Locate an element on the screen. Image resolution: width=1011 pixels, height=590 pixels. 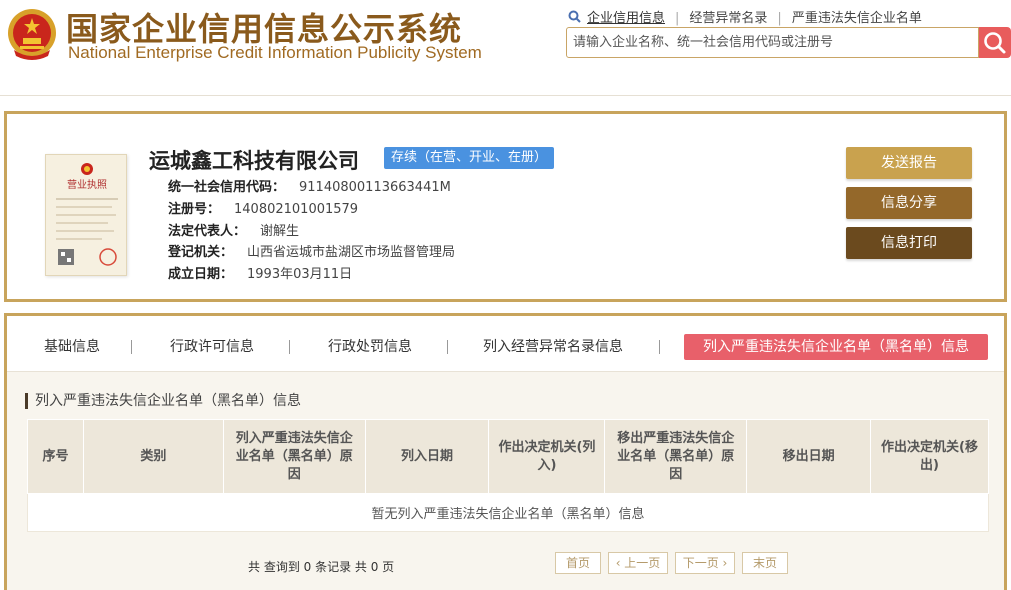
info-label: 注册号： is located at coordinates (194, 209).